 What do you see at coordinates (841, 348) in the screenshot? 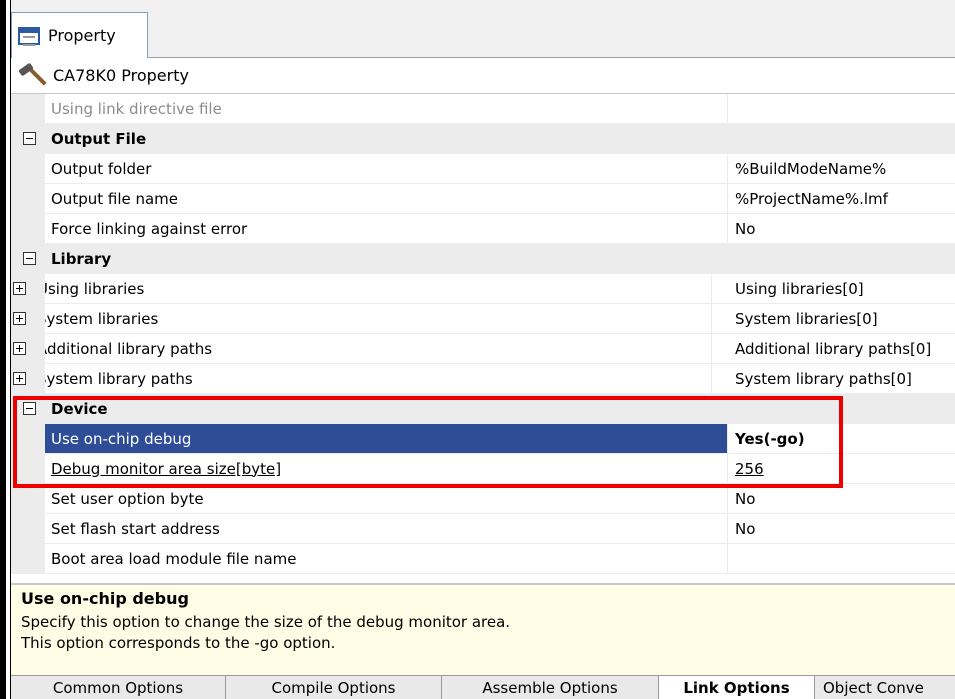
I see `property-value: Additional library paths[0]` at bounding box center [841, 348].